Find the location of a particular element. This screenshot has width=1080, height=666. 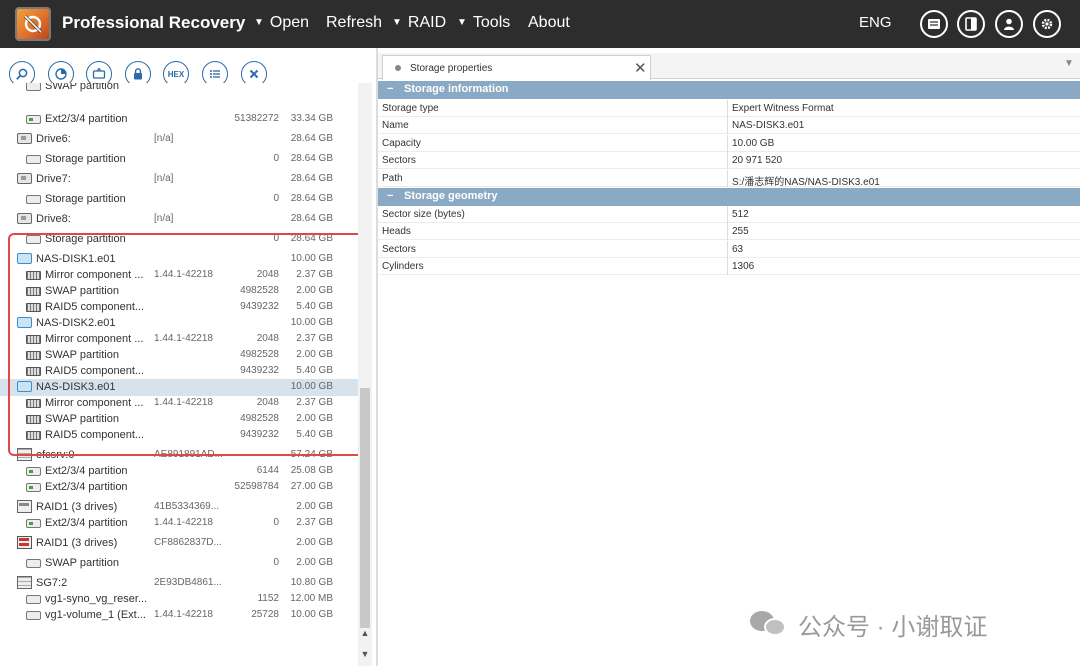

tree-row: SWAP partition is located at coordinates (179, 89).